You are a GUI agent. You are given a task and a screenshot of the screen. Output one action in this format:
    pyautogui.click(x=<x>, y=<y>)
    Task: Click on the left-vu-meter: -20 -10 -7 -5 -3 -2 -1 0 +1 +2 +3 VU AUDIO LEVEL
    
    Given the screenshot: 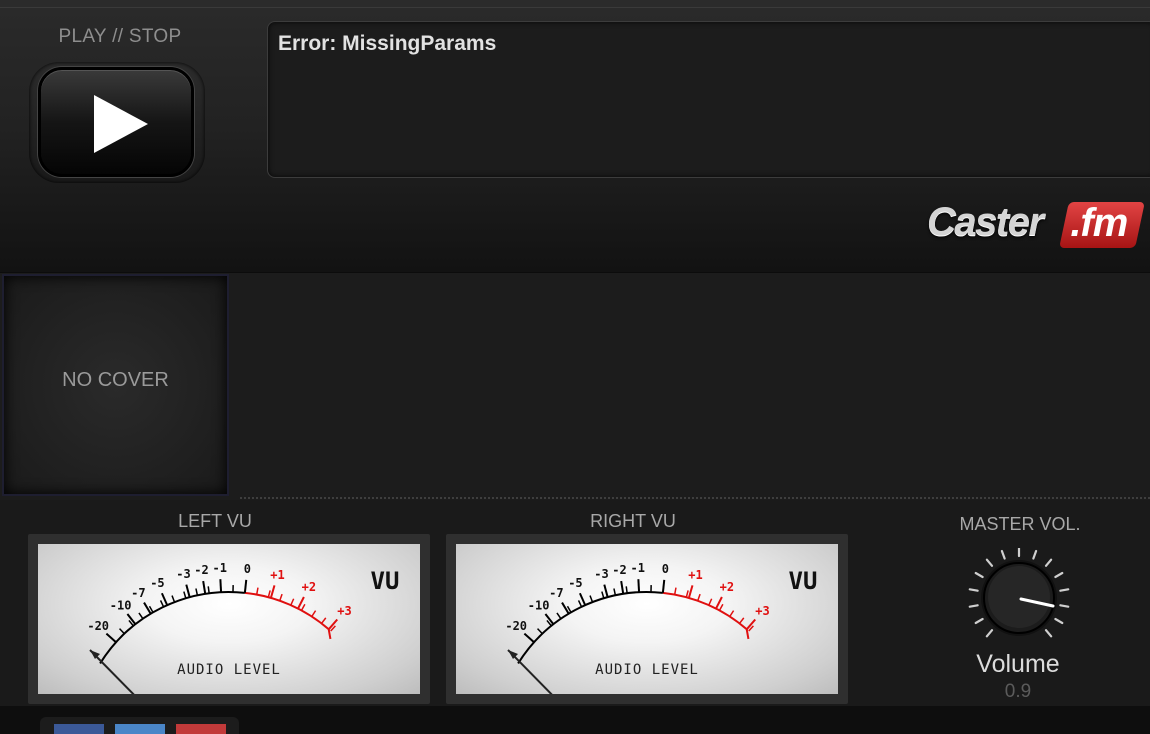 What is the action you would take?
    pyautogui.click(x=229, y=619)
    